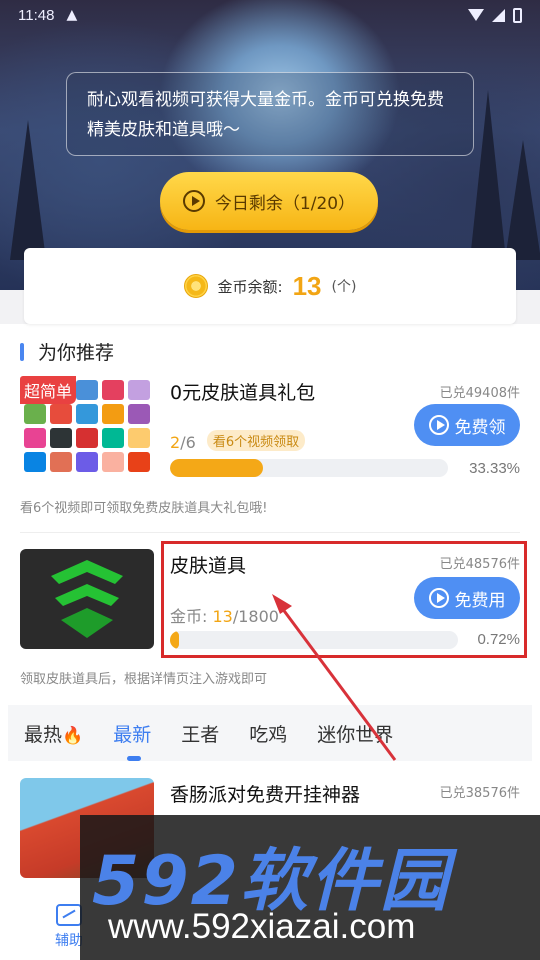  Describe the element at coordinates (73, 735) in the screenshot. I see `flame-icon: 🔥` at that location.